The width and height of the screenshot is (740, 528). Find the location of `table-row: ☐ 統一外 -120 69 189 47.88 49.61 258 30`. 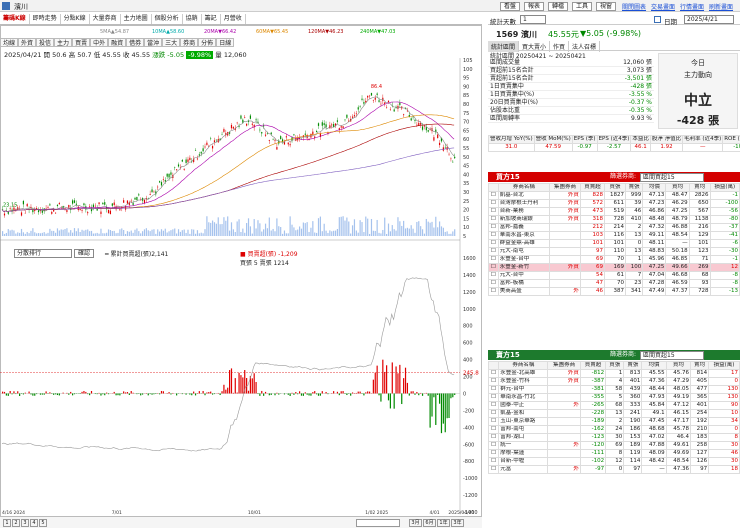

table-row: ☐ 統一外 -120 69 189 47.88 49.61 258 30 is located at coordinates (613, 445).